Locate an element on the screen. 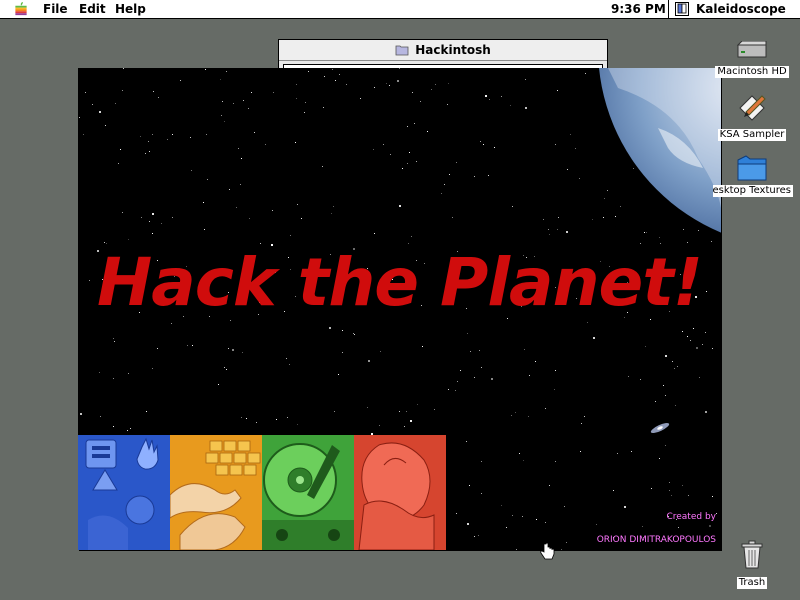 The image size is (800, 600). application-menu-name: Kaleidoscope is located at coordinates (741, 9).